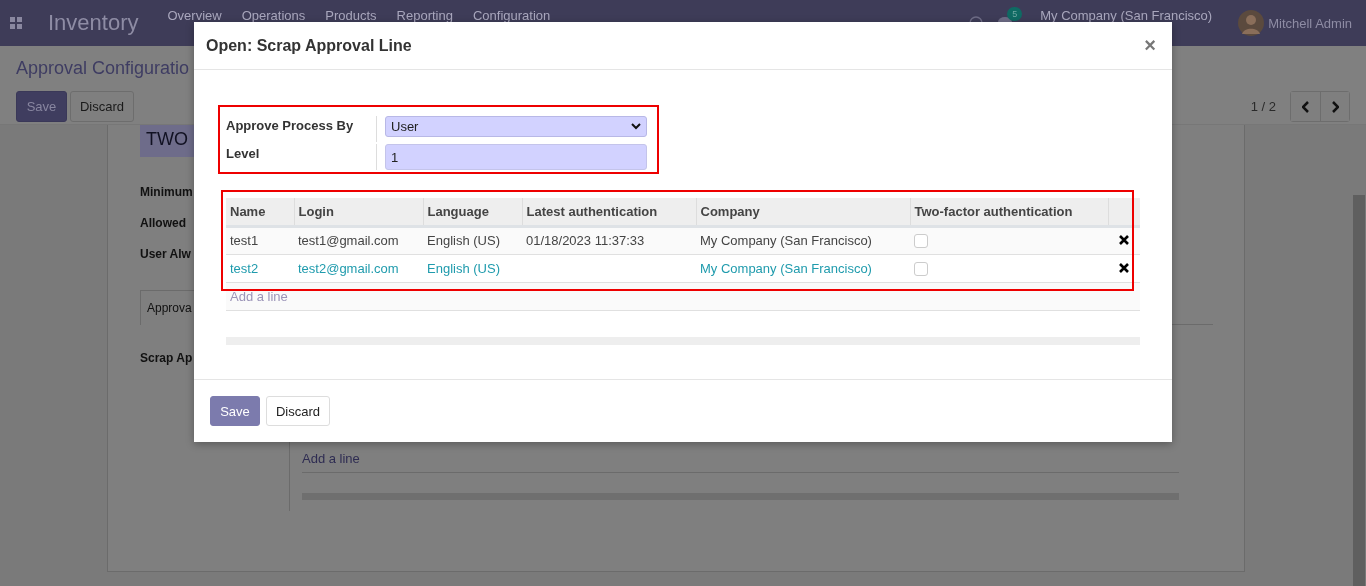 The image size is (1366, 586). I want to click on table-cell: test2@gmail.com, so click(358, 268).